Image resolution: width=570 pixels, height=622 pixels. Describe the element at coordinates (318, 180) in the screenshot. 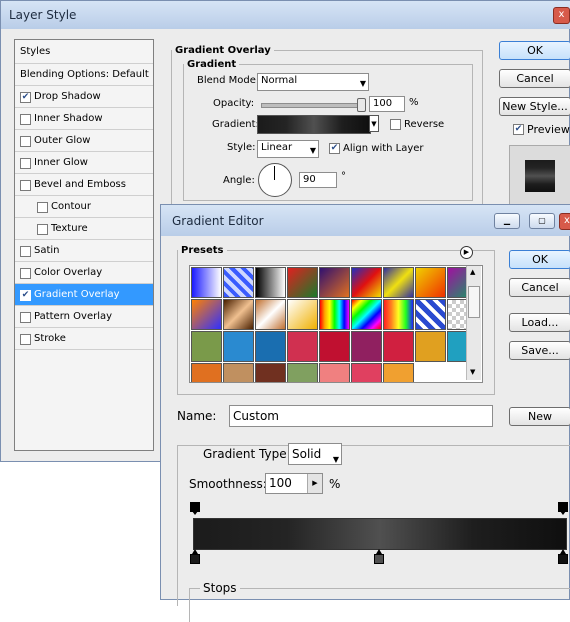

I see `angle-input: 90` at that location.